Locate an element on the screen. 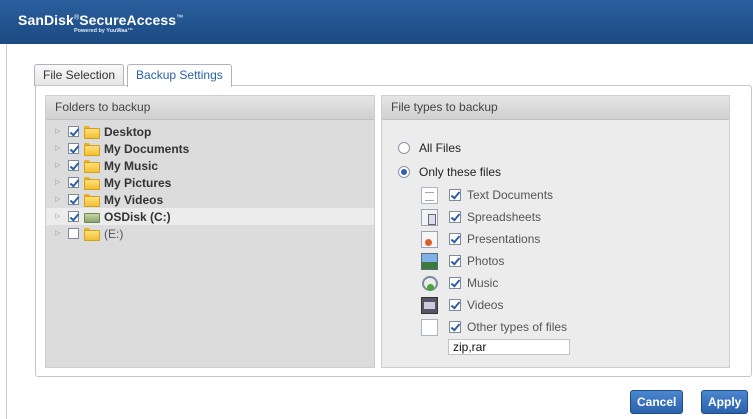 The width and height of the screenshot is (753, 419). tab-file-selection: File Selection is located at coordinates (79, 75).